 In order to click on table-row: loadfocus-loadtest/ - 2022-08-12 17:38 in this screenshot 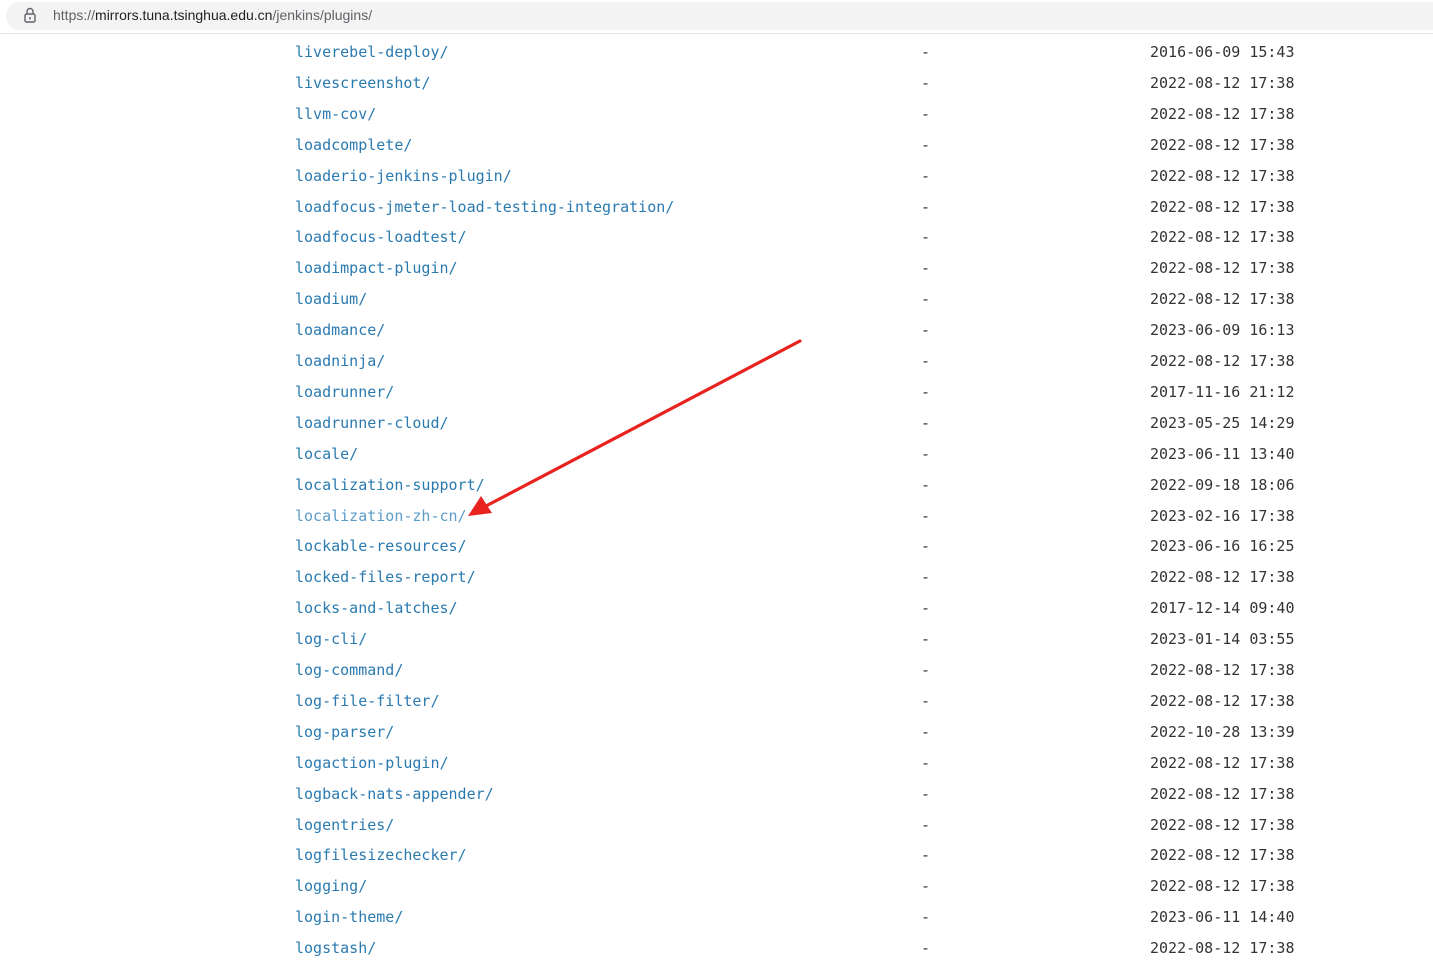, I will do `click(716, 237)`.